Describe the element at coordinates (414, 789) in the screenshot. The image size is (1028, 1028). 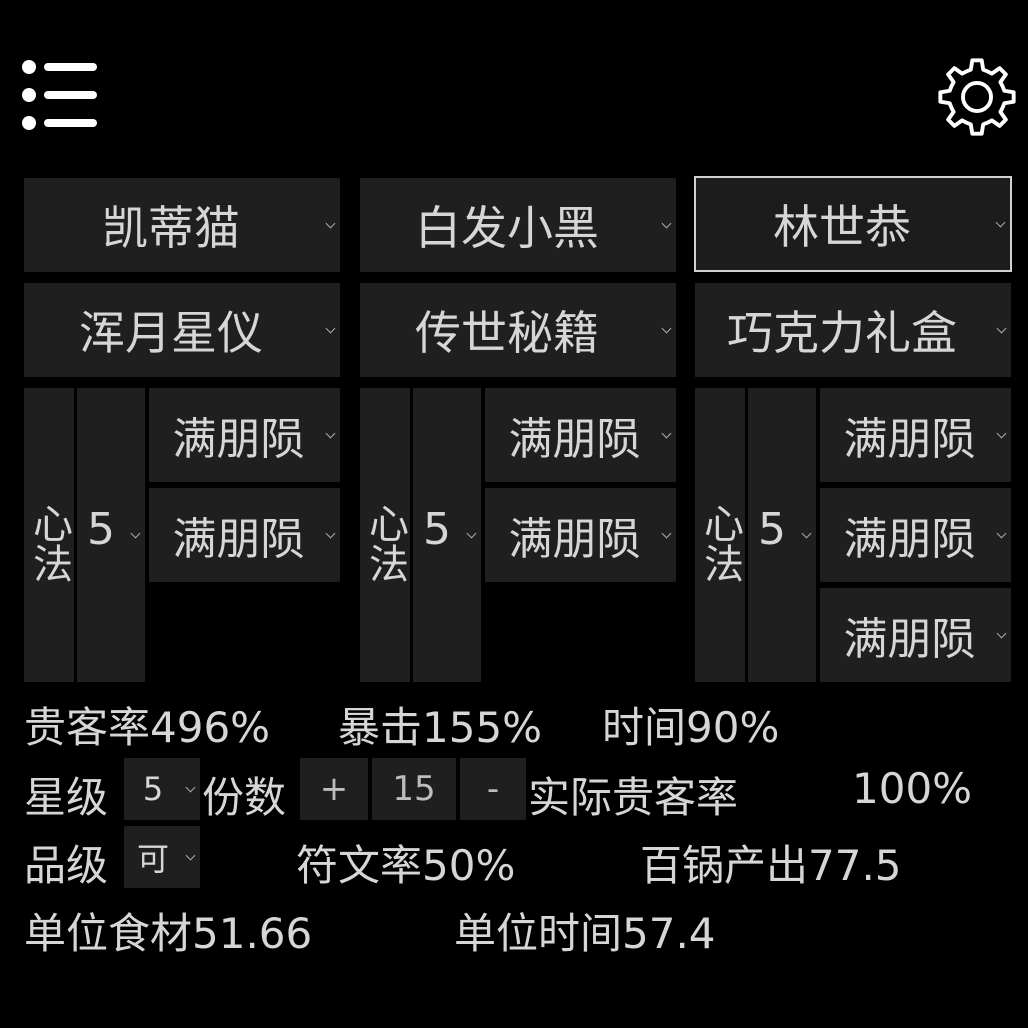
I see `portion-input: 15` at that location.